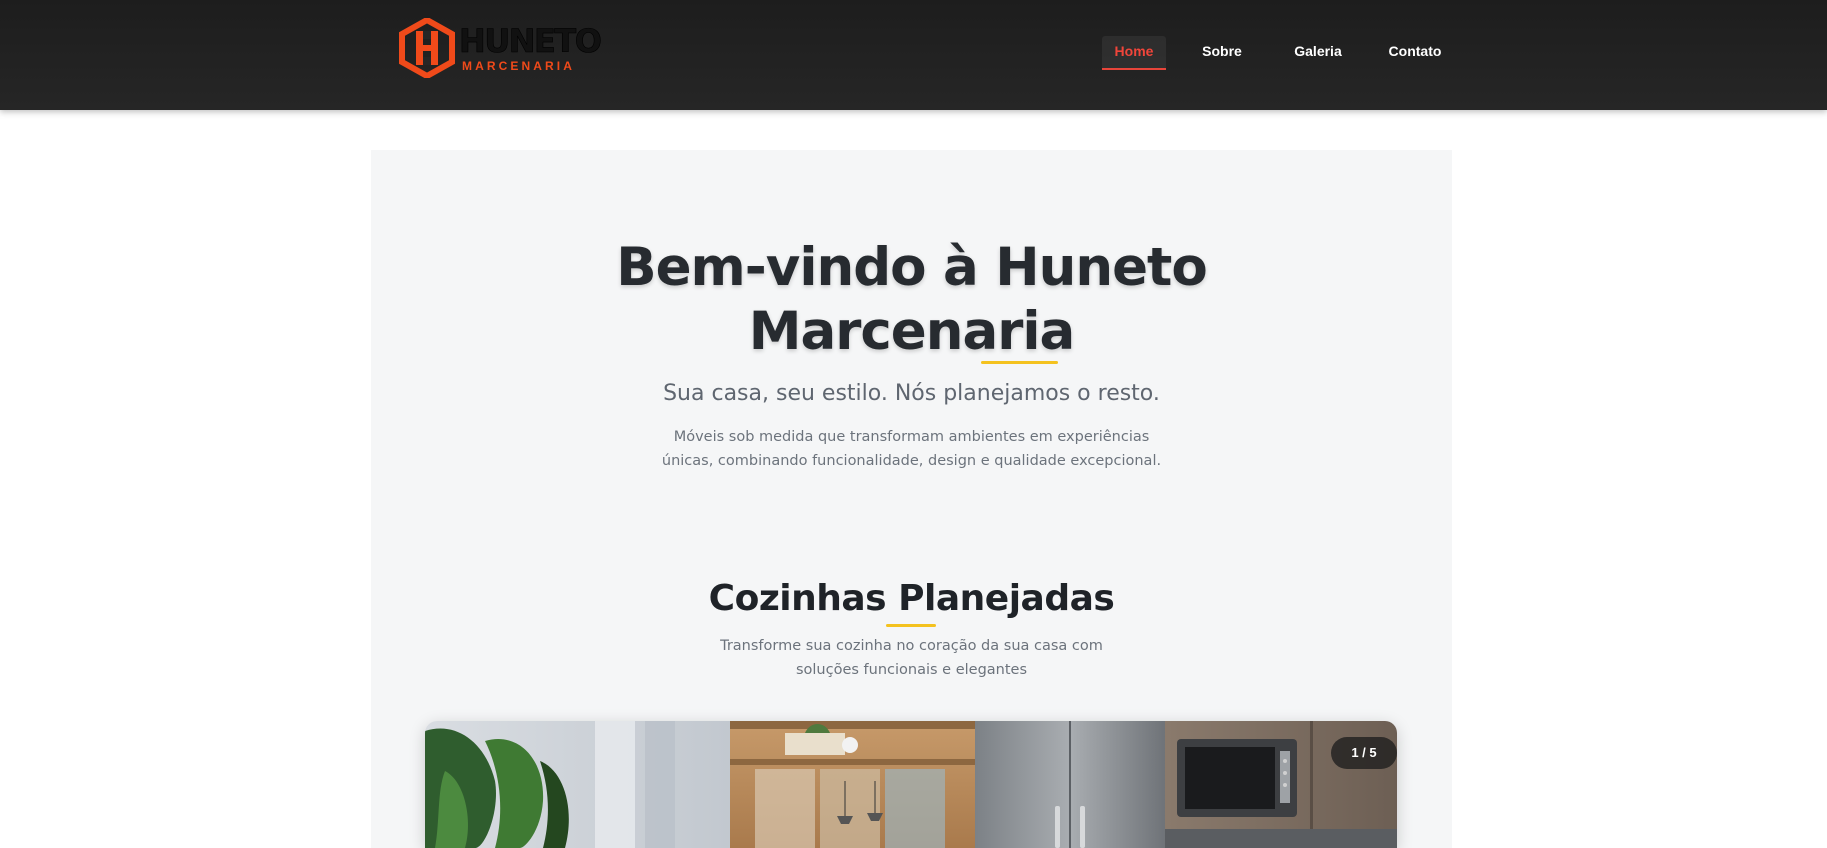 The height and width of the screenshot is (848, 1827). Describe the element at coordinates (1222, 52) in the screenshot. I see `nav-sobre: Sobre` at that location.